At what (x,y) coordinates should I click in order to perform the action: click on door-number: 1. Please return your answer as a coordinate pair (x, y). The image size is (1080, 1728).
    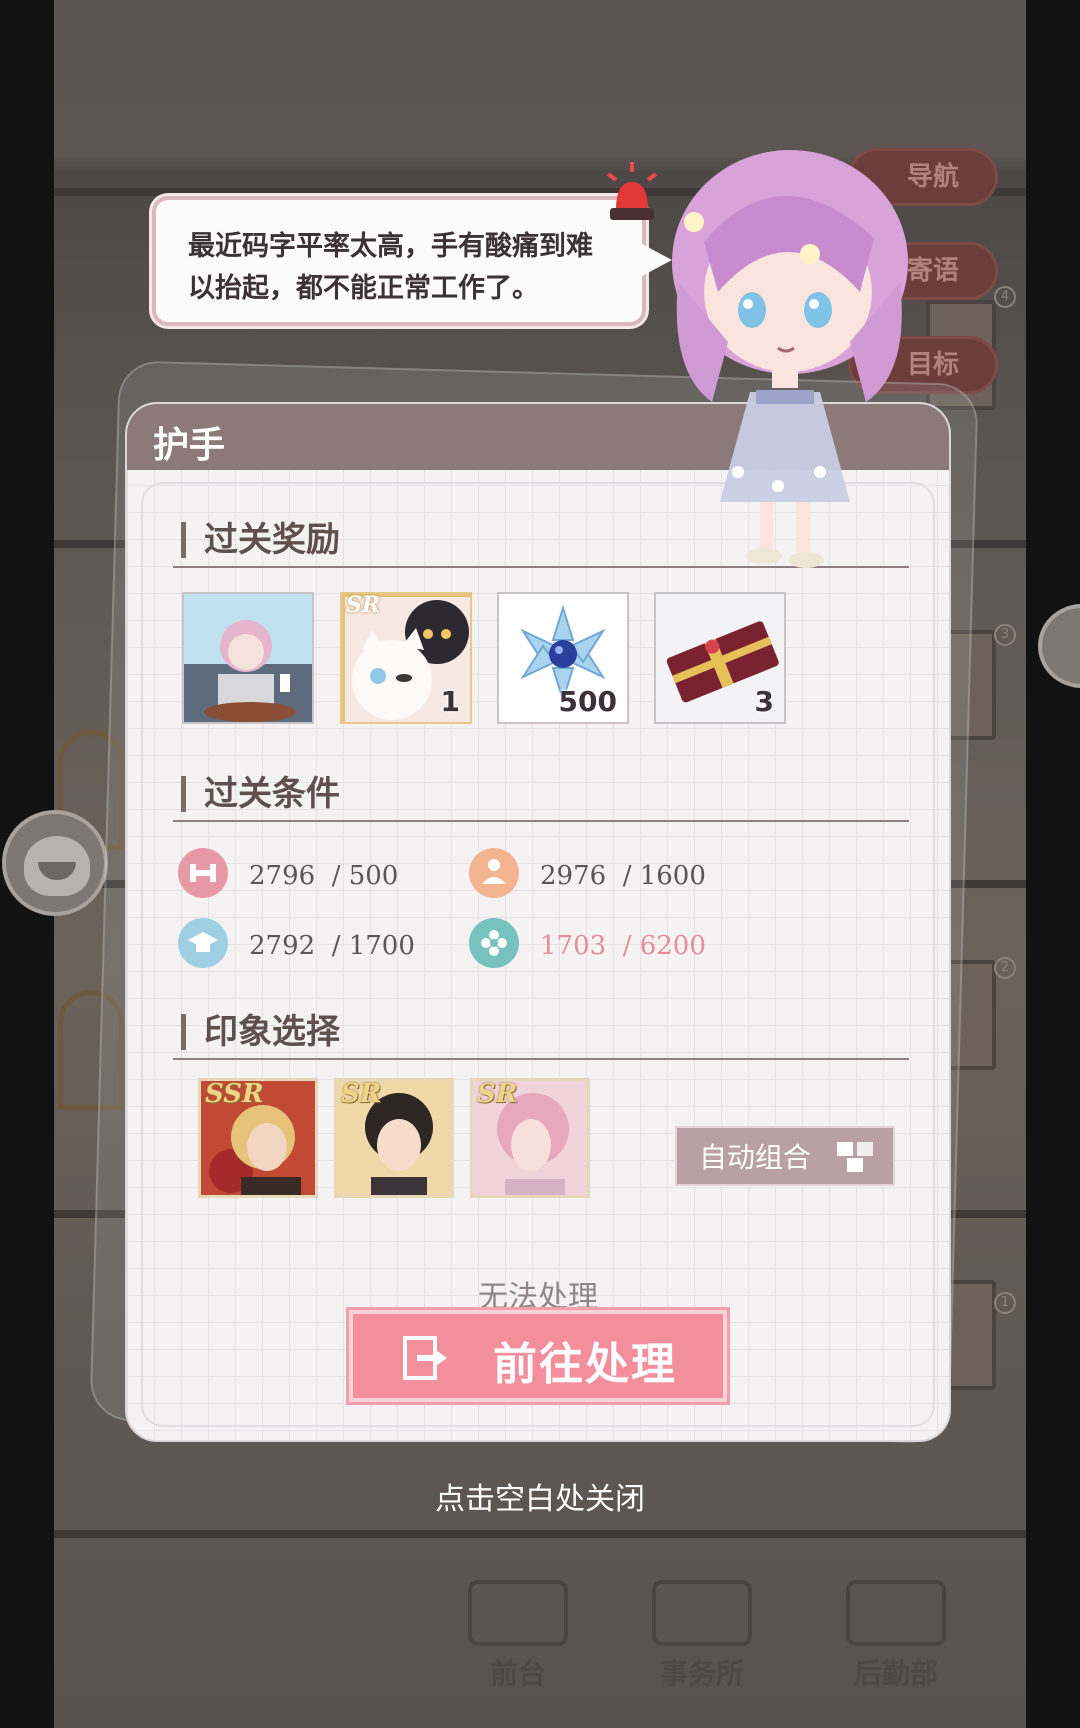
    Looking at the image, I should click on (1005, 1303).